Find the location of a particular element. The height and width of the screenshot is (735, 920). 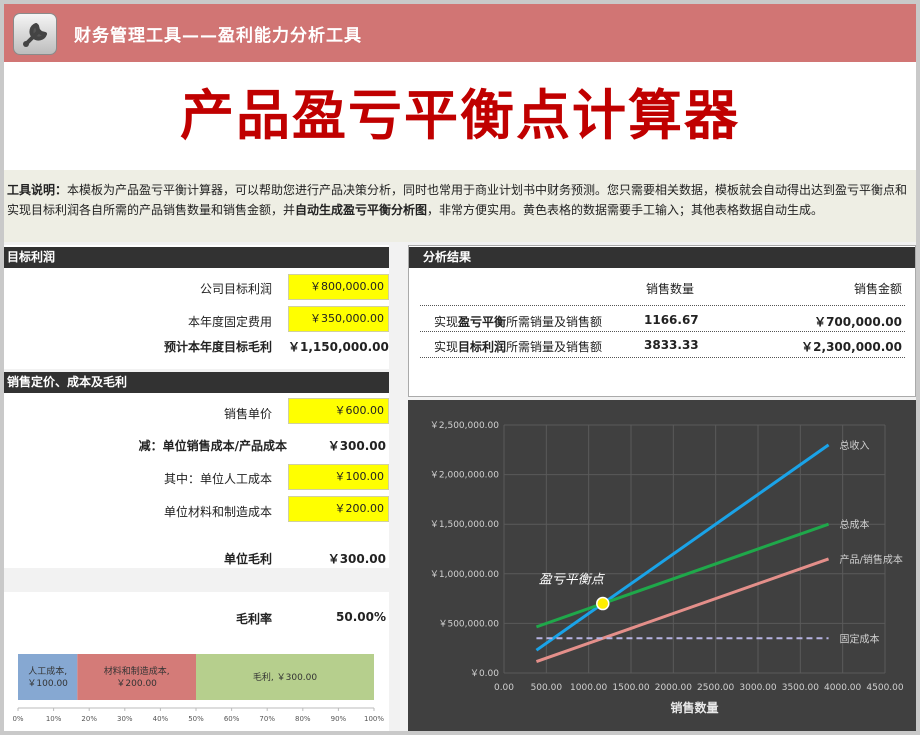

x-tick-label: 90% is located at coordinates (339, 719).